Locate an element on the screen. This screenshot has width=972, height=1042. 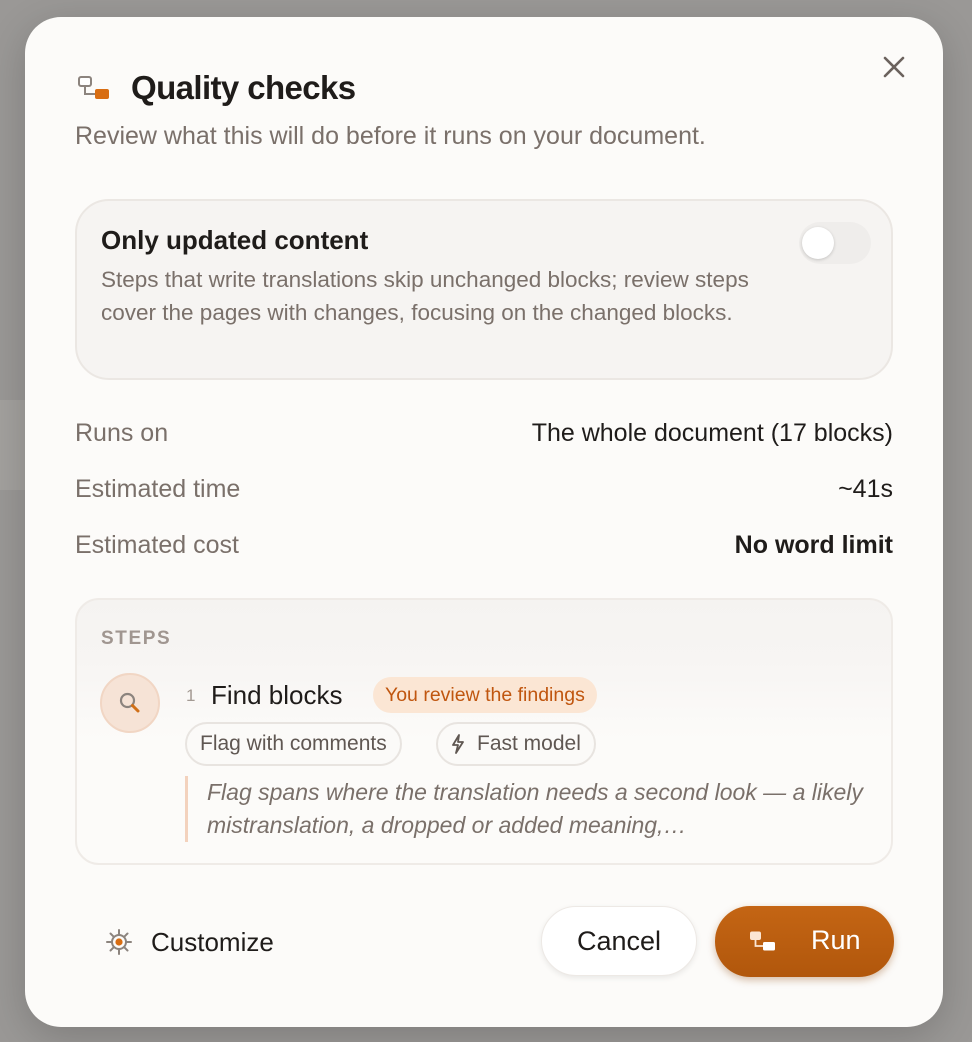
close-icon is located at coordinates (894, 67).